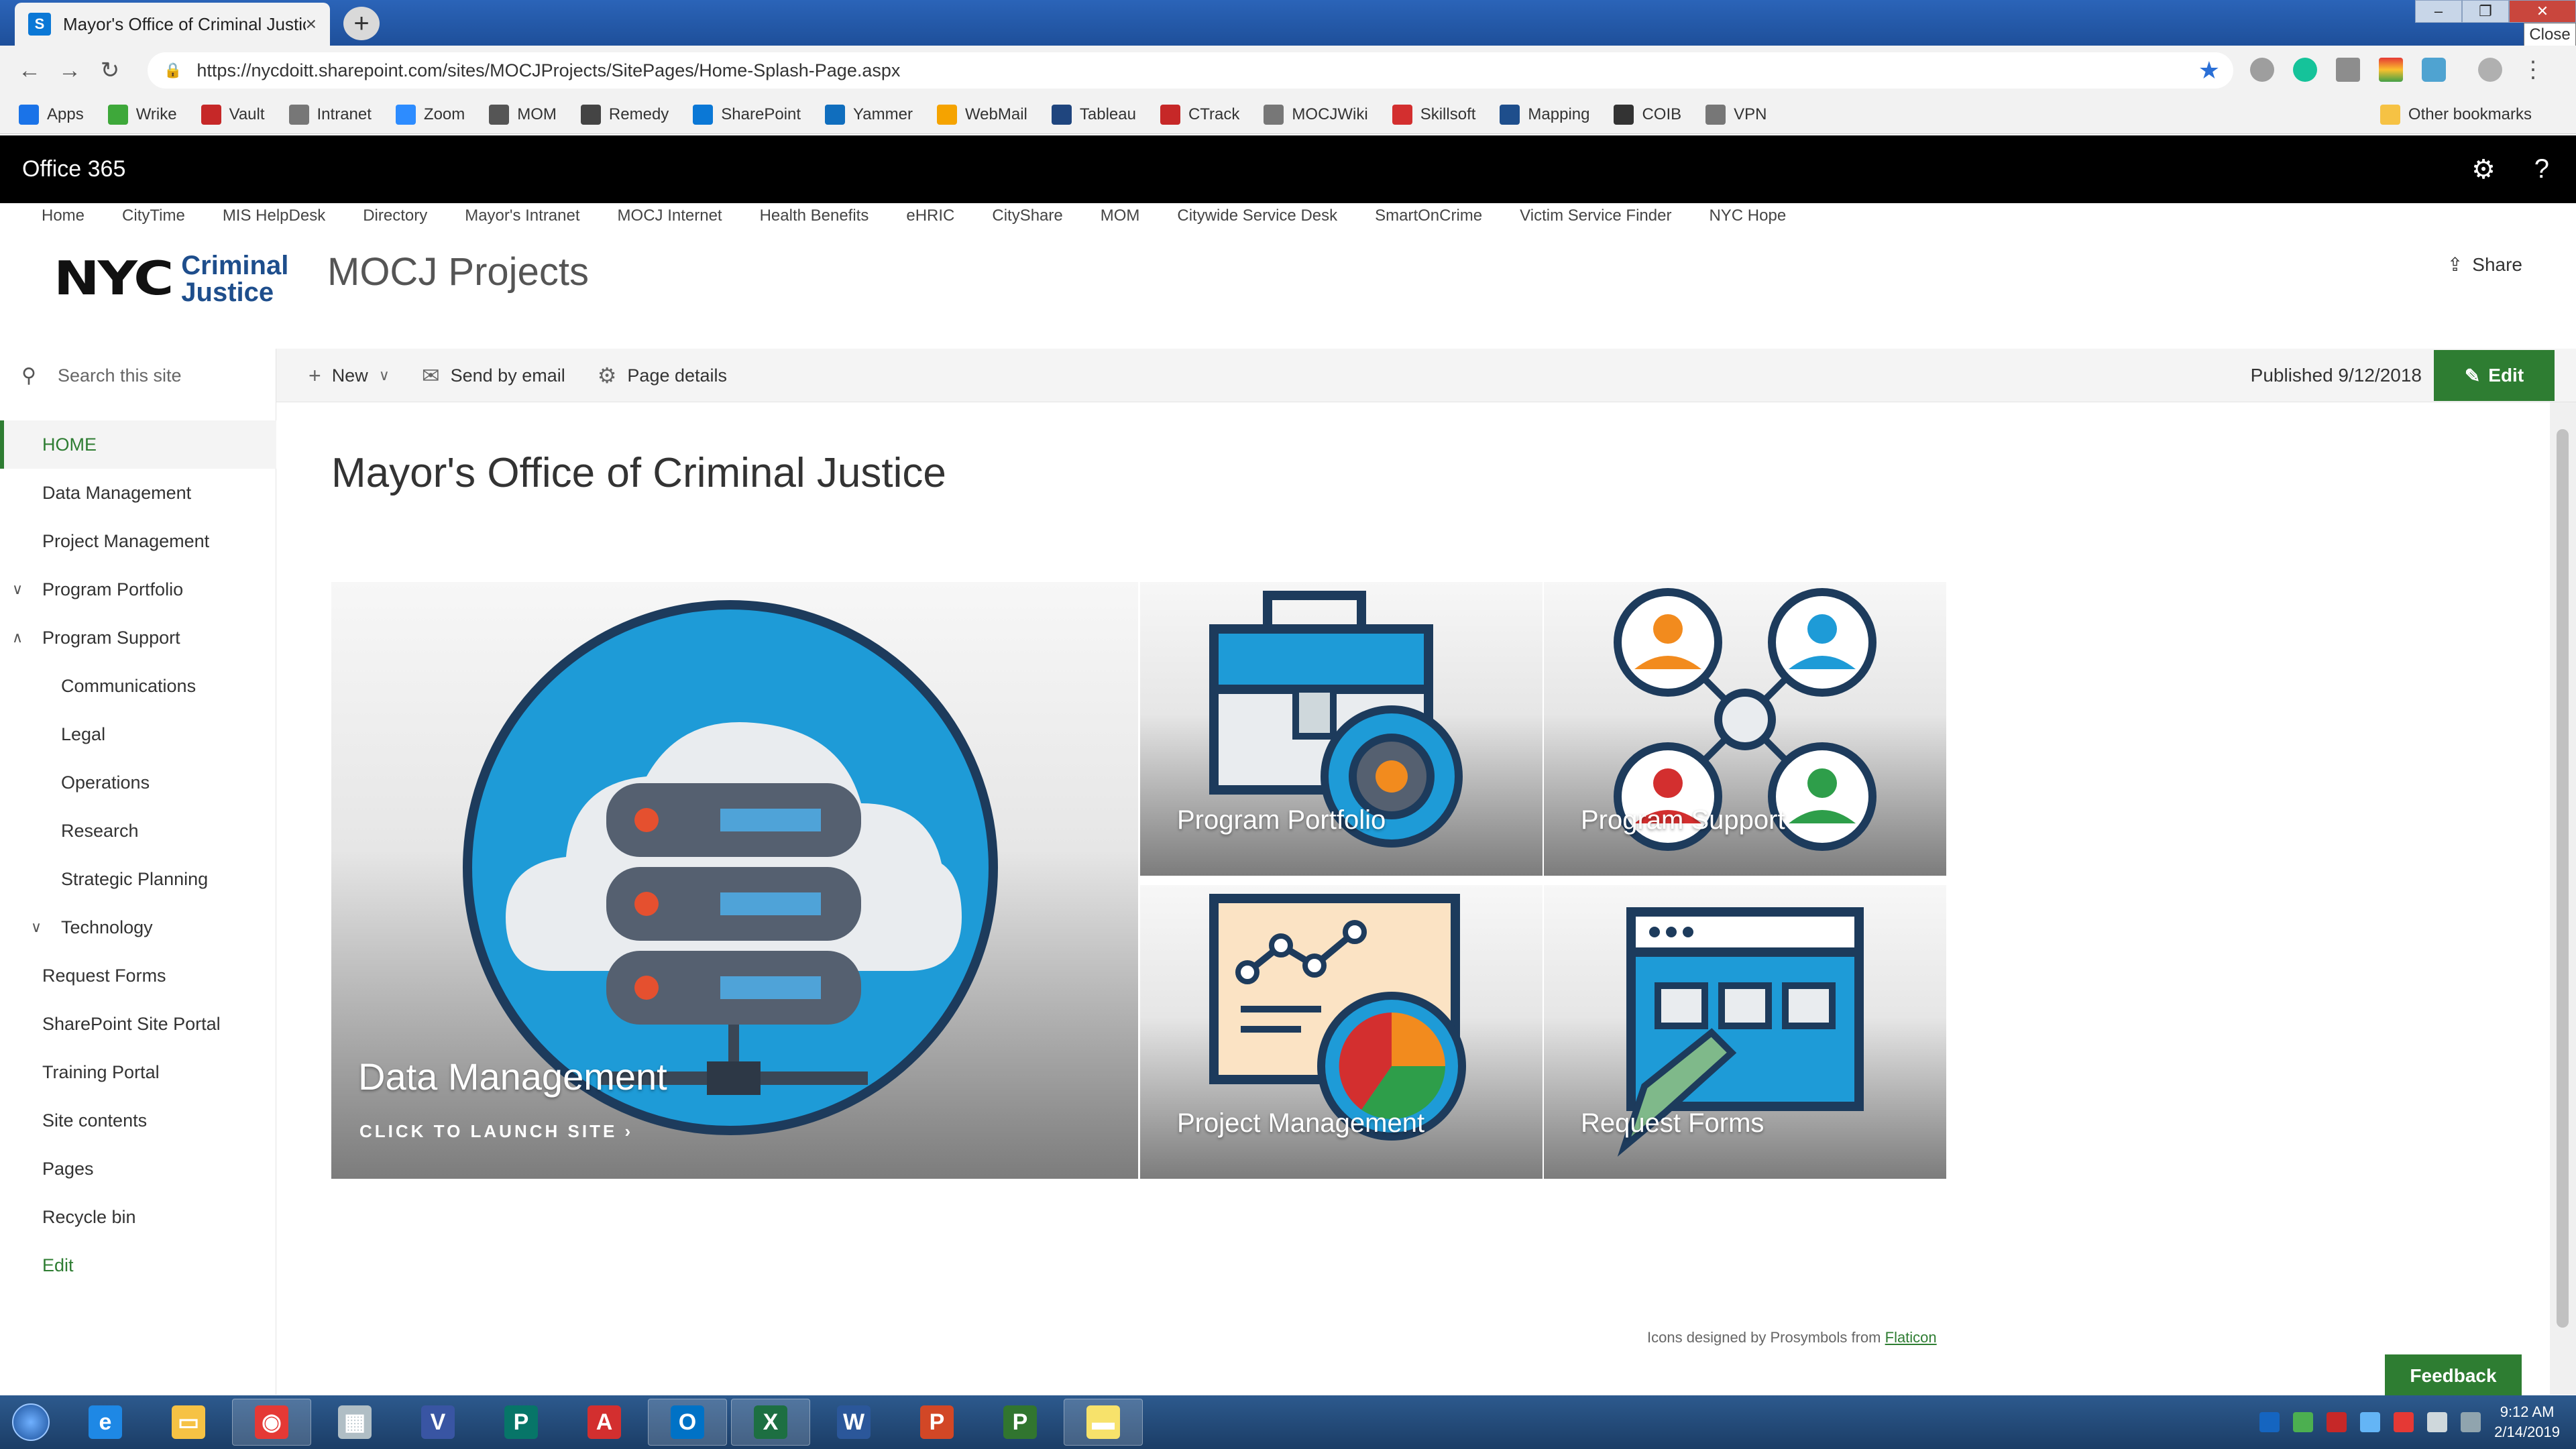 The width and height of the screenshot is (2576, 1449). I want to click on office365-brand: Office 365, so click(73, 169).